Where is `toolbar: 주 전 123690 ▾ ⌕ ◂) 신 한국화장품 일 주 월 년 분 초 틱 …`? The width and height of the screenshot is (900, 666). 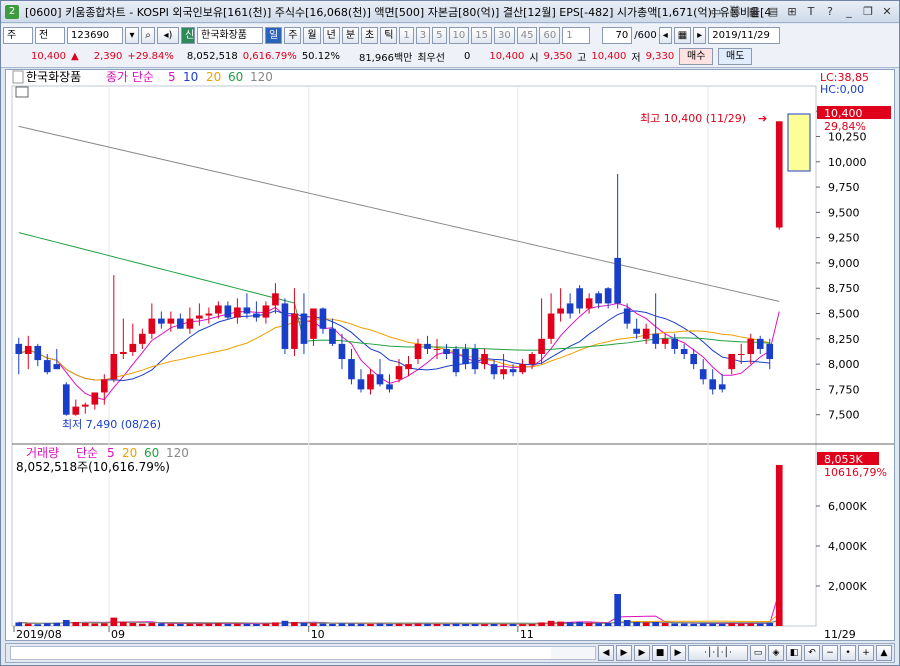 toolbar: 주 전 123690 ▾ ⌕ ◂) 신 한국화장품 일 주 월 년 분 초 틱 … is located at coordinates (450, 46).